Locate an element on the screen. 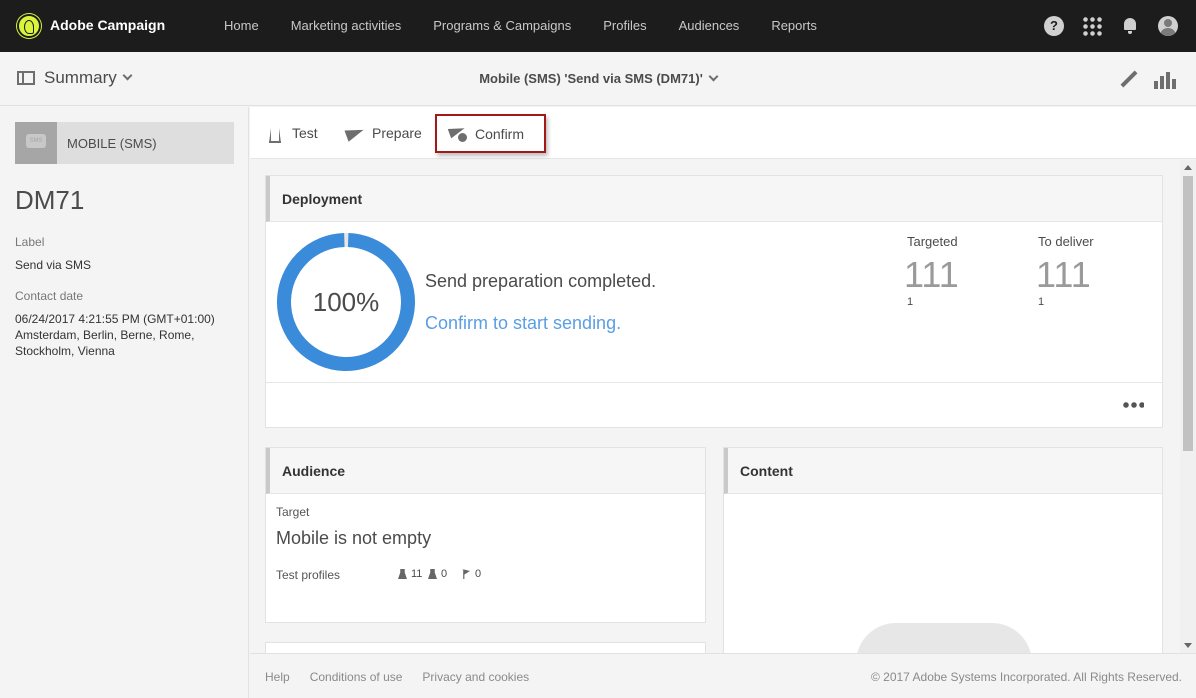  footer-link-help: Help is located at coordinates (277, 677).